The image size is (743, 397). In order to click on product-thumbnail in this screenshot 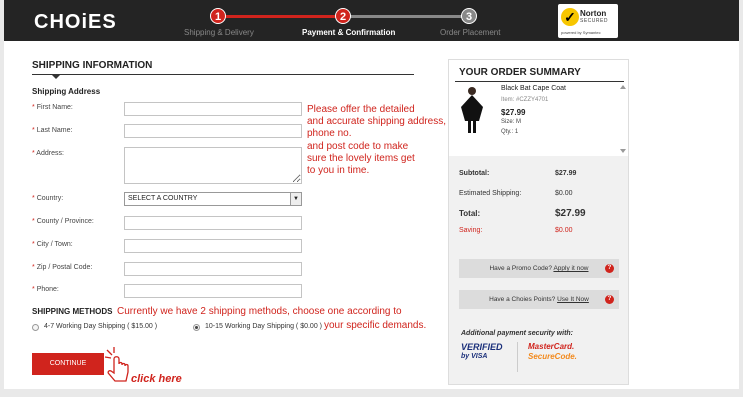, I will do `click(472, 110)`.